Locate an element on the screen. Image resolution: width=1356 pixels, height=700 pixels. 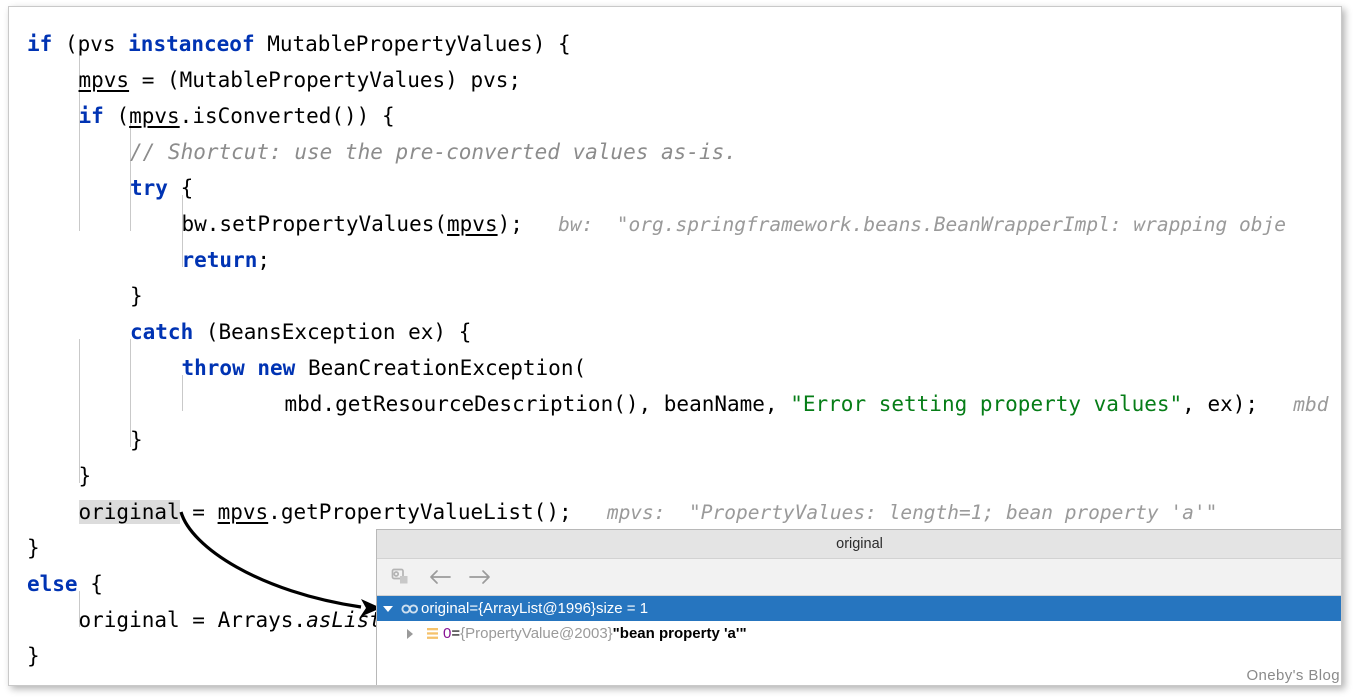
code-token: ); is located at coordinates (510, 224).